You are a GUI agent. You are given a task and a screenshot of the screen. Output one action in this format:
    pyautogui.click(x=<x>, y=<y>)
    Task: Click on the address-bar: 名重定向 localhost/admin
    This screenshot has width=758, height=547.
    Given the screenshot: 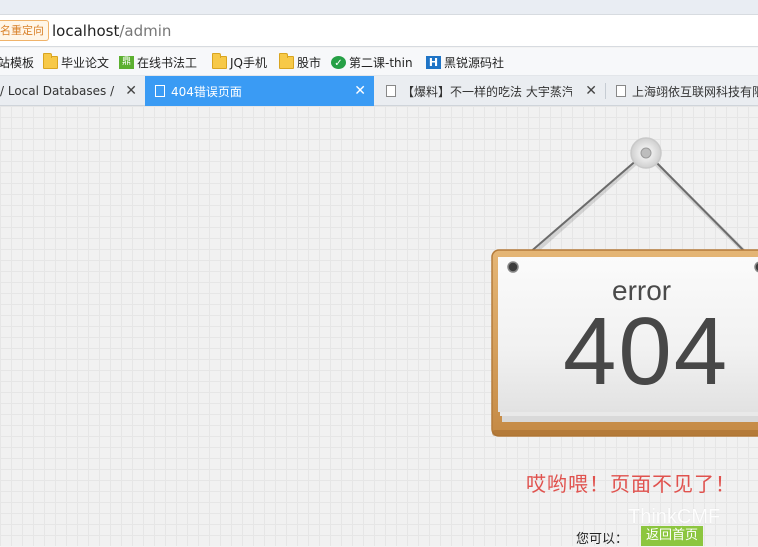 What is the action you would take?
    pyautogui.click(x=379, y=30)
    